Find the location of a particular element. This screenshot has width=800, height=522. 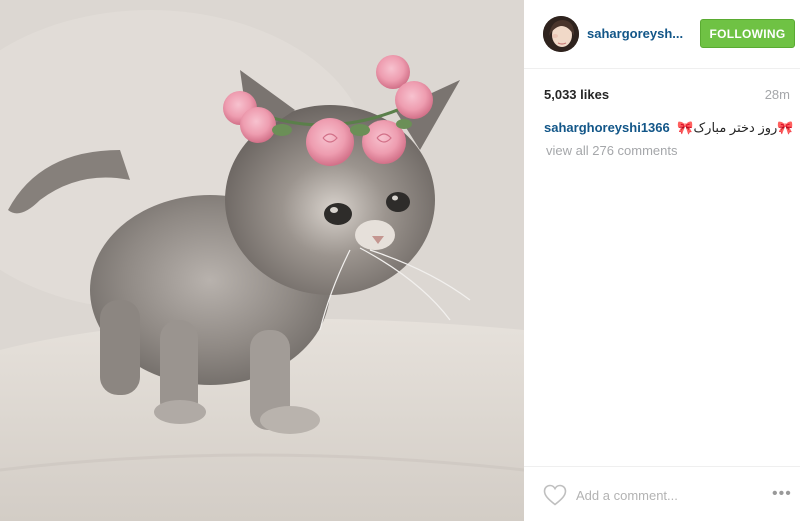

caption-username: saharghoreyshi1366 is located at coordinates (607, 127).